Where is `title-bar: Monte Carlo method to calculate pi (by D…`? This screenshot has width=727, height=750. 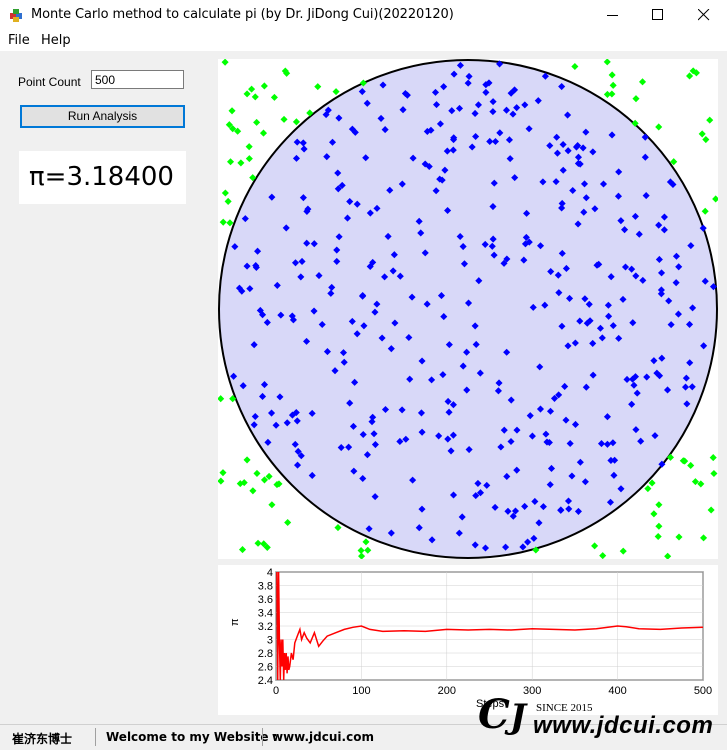 title-bar: Monte Carlo method to calculate pi (by D… is located at coordinates (363, 15).